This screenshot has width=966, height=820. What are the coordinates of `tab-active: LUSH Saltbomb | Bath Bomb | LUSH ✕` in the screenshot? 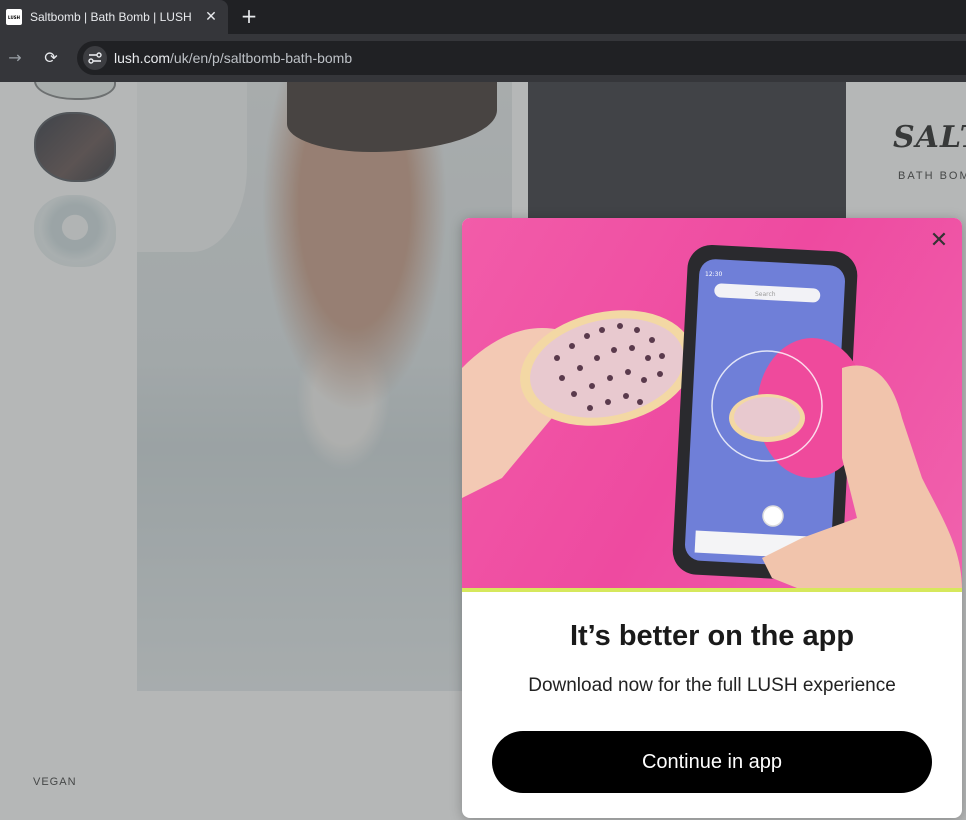 It's located at (114, 17).